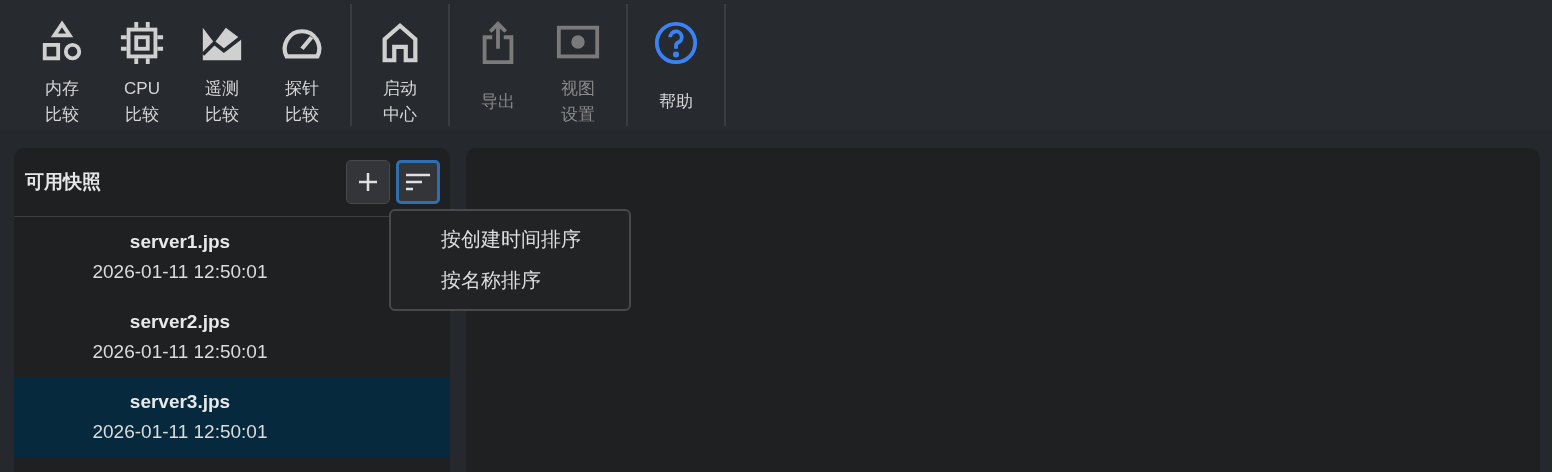 This screenshot has height=472, width=1552. Describe the element at coordinates (63, 182) in the screenshot. I see `panel-title: 可用快照` at that location.